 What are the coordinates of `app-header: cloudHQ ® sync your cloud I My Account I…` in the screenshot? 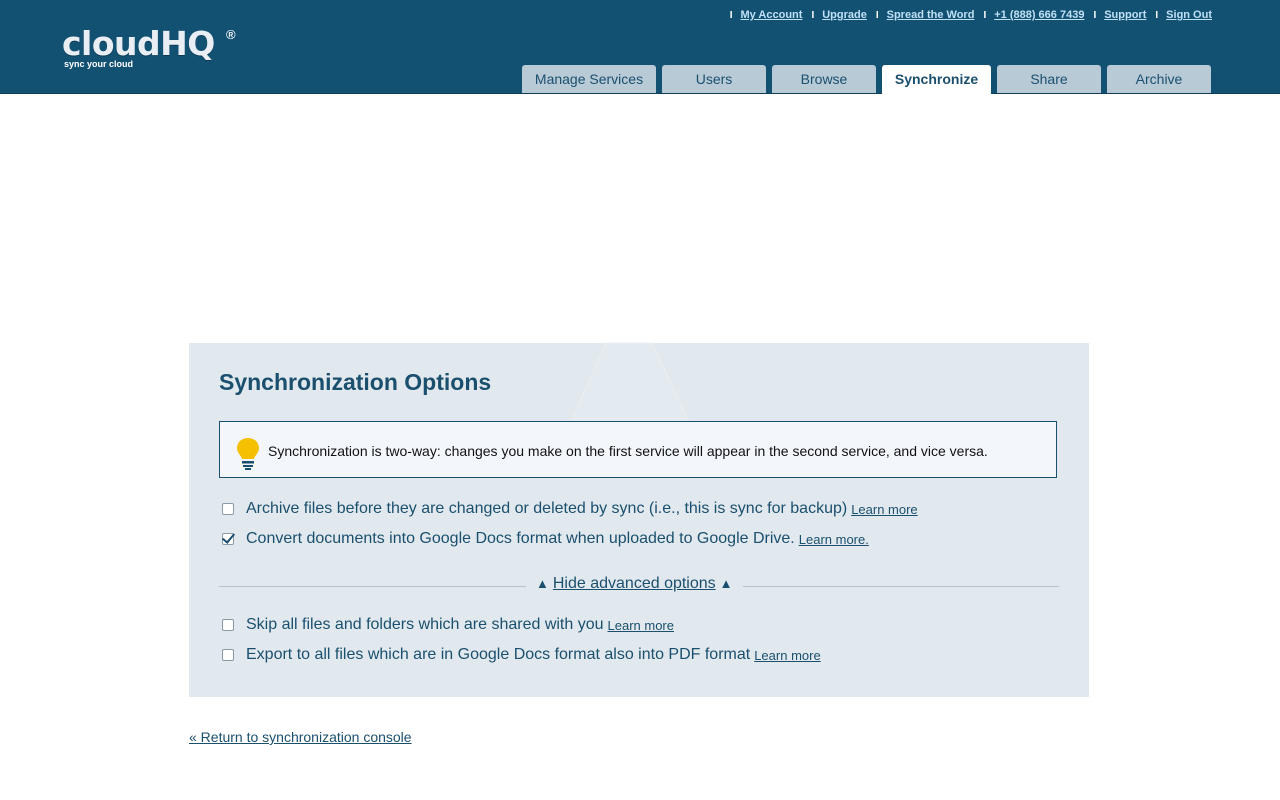 It's located at (640, 47).